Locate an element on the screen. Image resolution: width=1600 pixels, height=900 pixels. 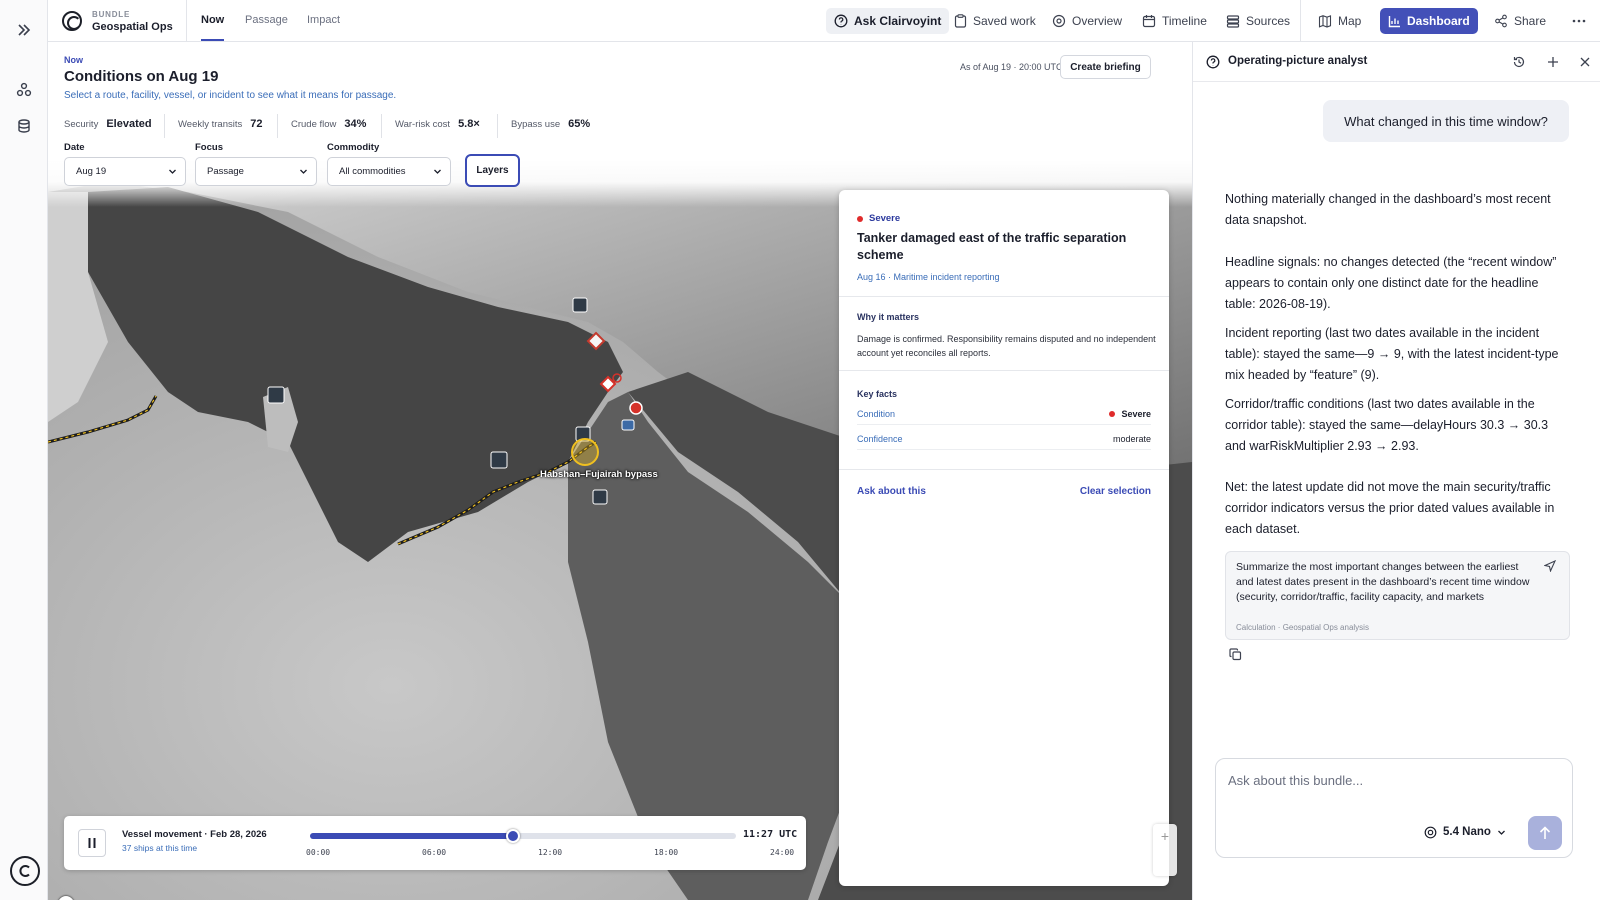
timeline-button: Timeline is located at coordinates (1174, 21).